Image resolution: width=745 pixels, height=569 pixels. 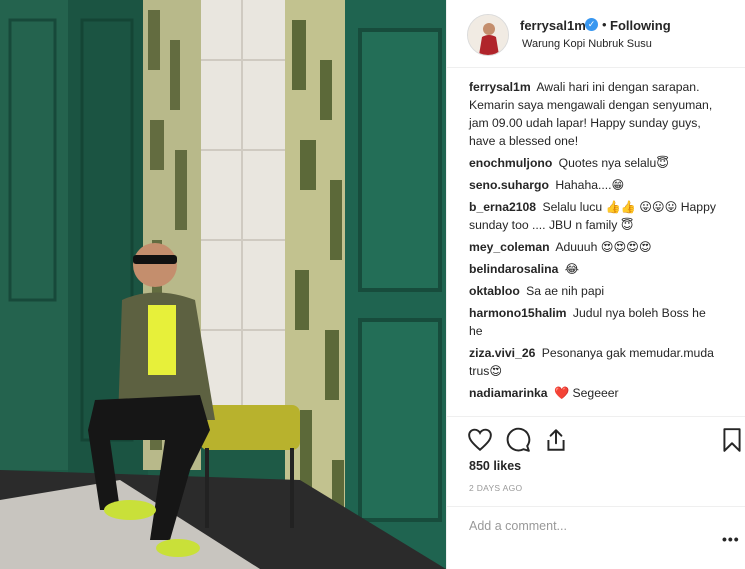 I want to click on comment-item: mey_coleman Aduuuh 😍😍😍😍, so click(x=594, y=247).